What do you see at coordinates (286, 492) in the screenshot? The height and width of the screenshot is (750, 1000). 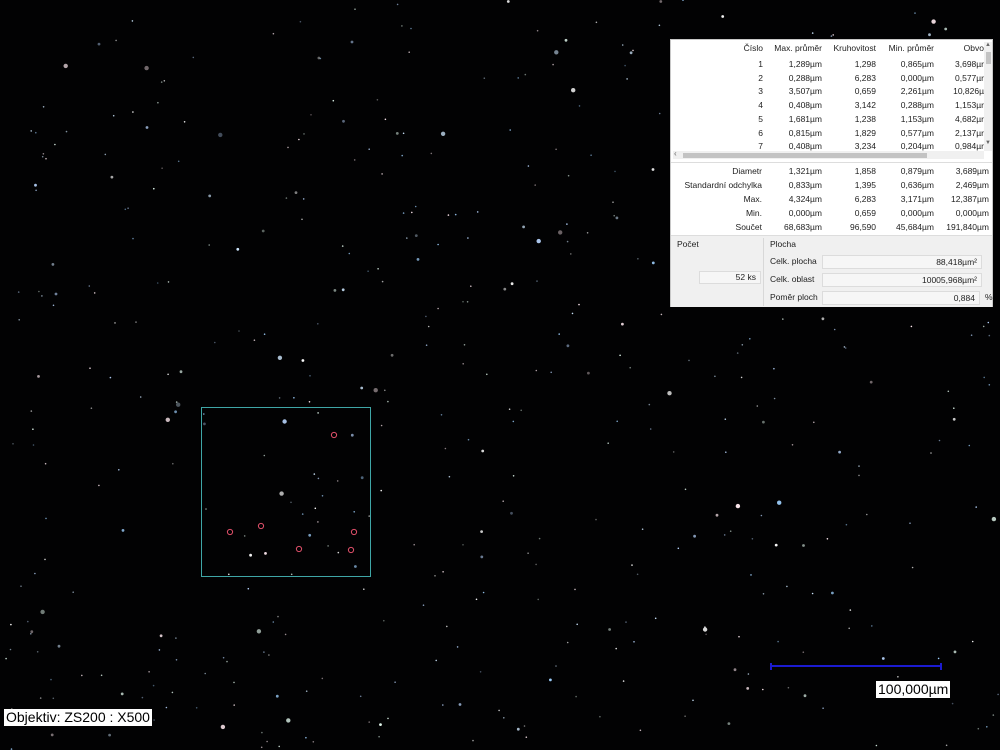 I see `roi-selection-box` at bounding box center [286, 492].